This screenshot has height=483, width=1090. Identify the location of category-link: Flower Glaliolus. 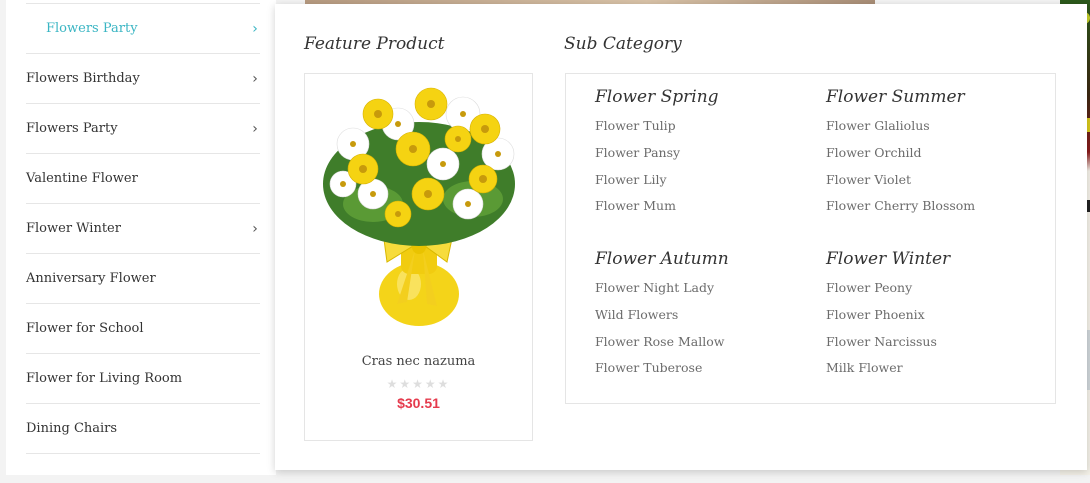
(936, 126).